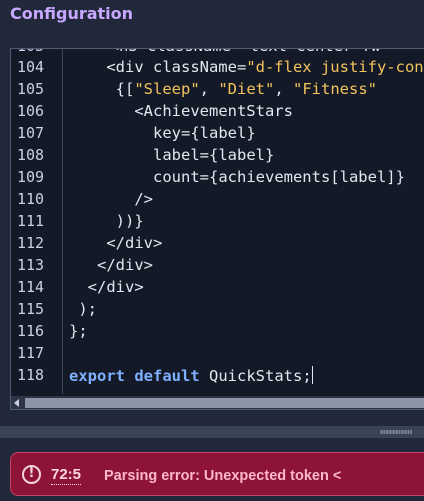  Describe the element at coordinates (31, 199) in the screenshot. I see `line-number: 110` at that location.